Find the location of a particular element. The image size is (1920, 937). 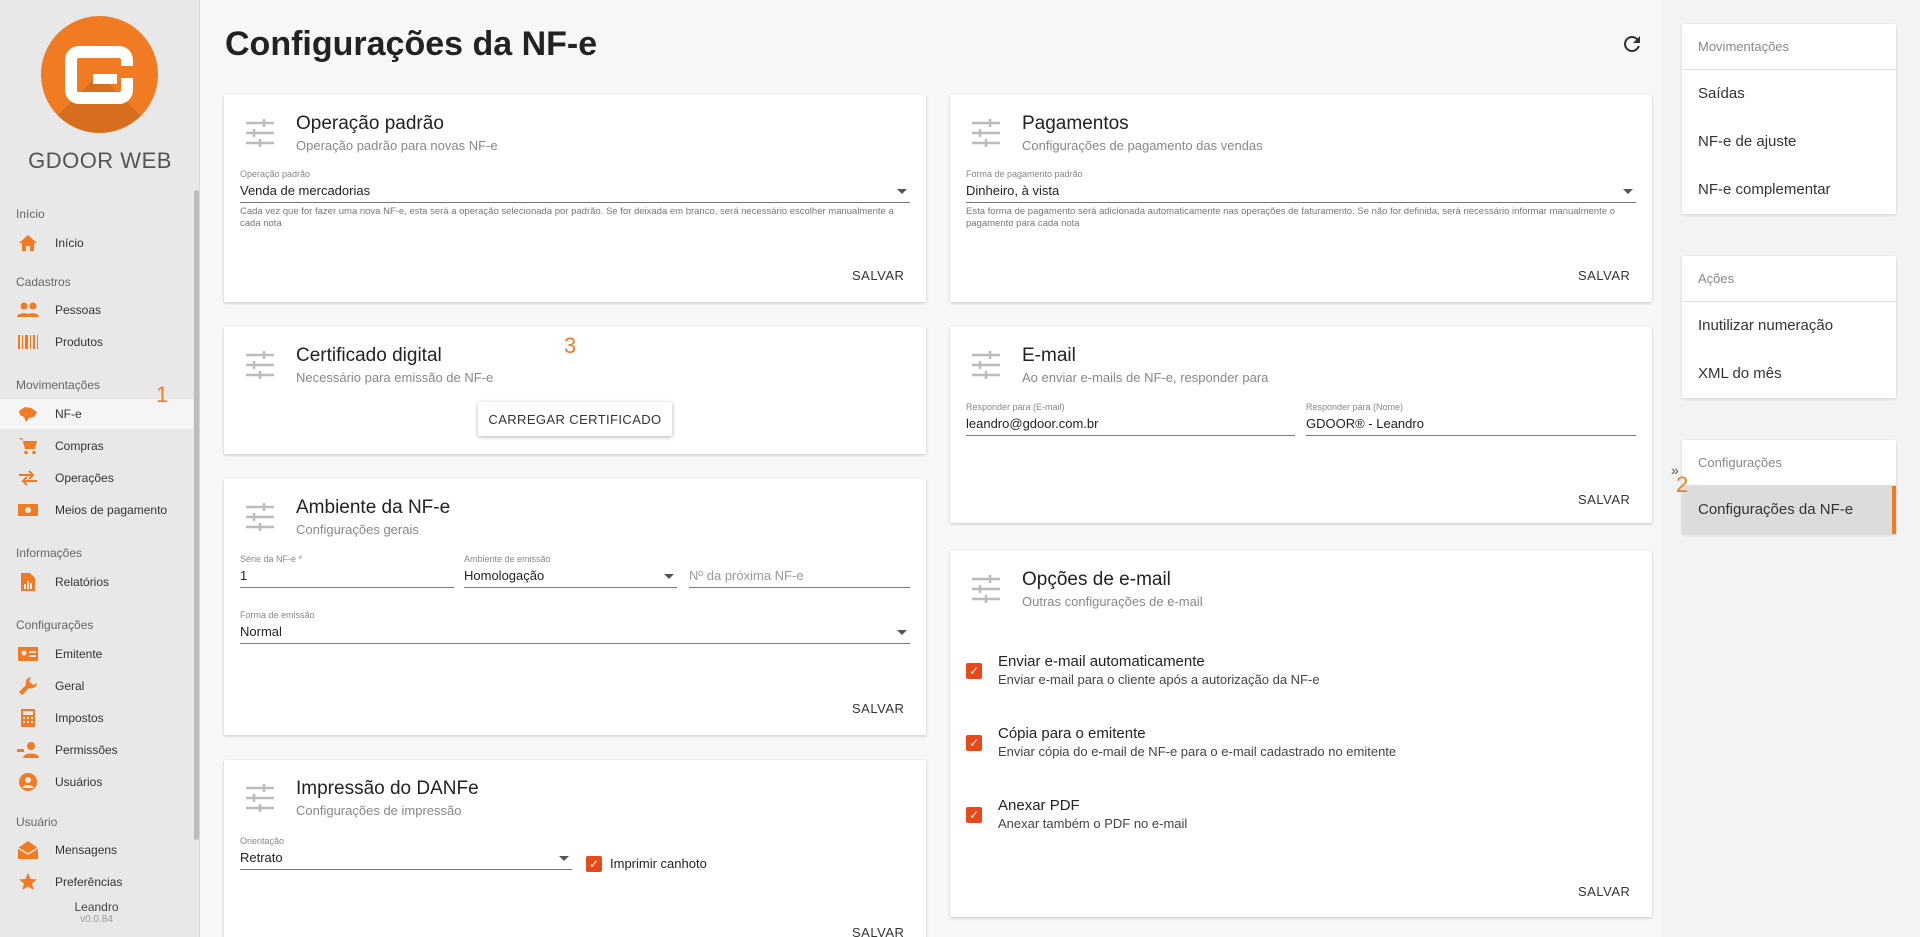

card-subtitle: Operação padrão para novas NF-e is located at coordinates (397, 145).